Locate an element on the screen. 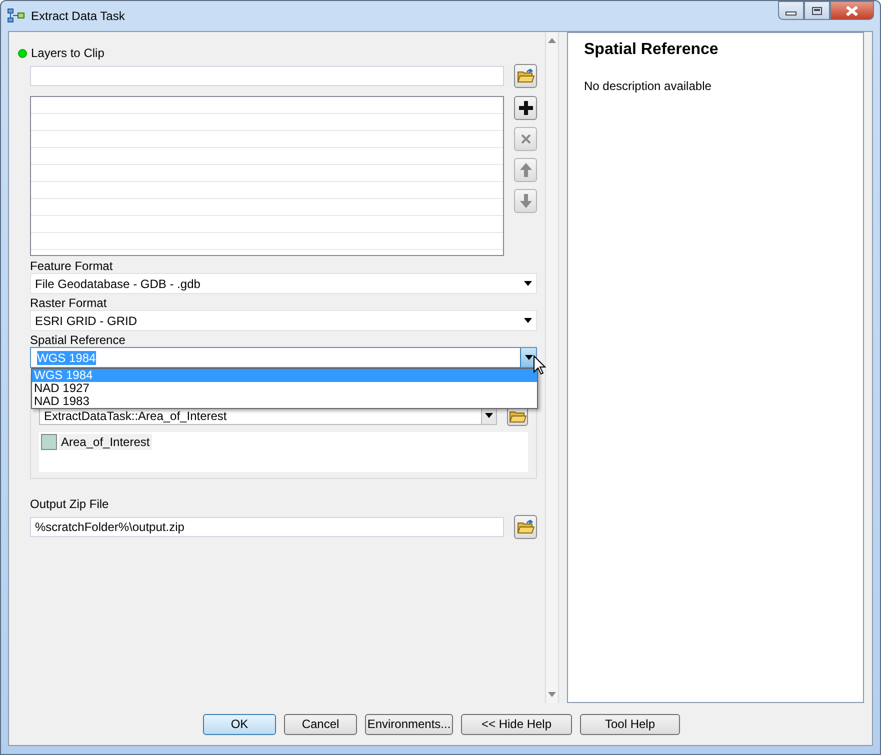 Image resolution: width=881 pixels, height=755 pixels. add-button is located at coordinates (525, 108).